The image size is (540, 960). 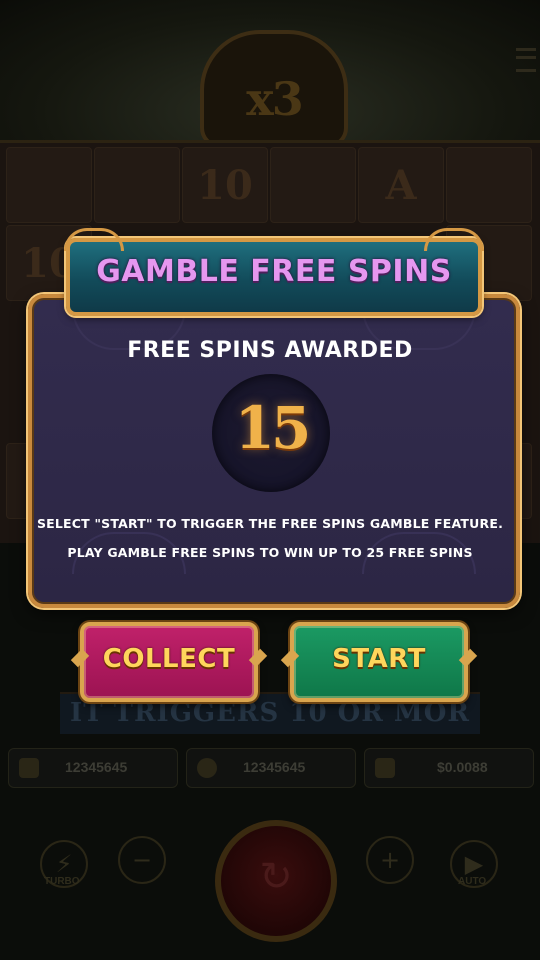 I want to click on spin-button: ↻, so click(x=276, y=881).